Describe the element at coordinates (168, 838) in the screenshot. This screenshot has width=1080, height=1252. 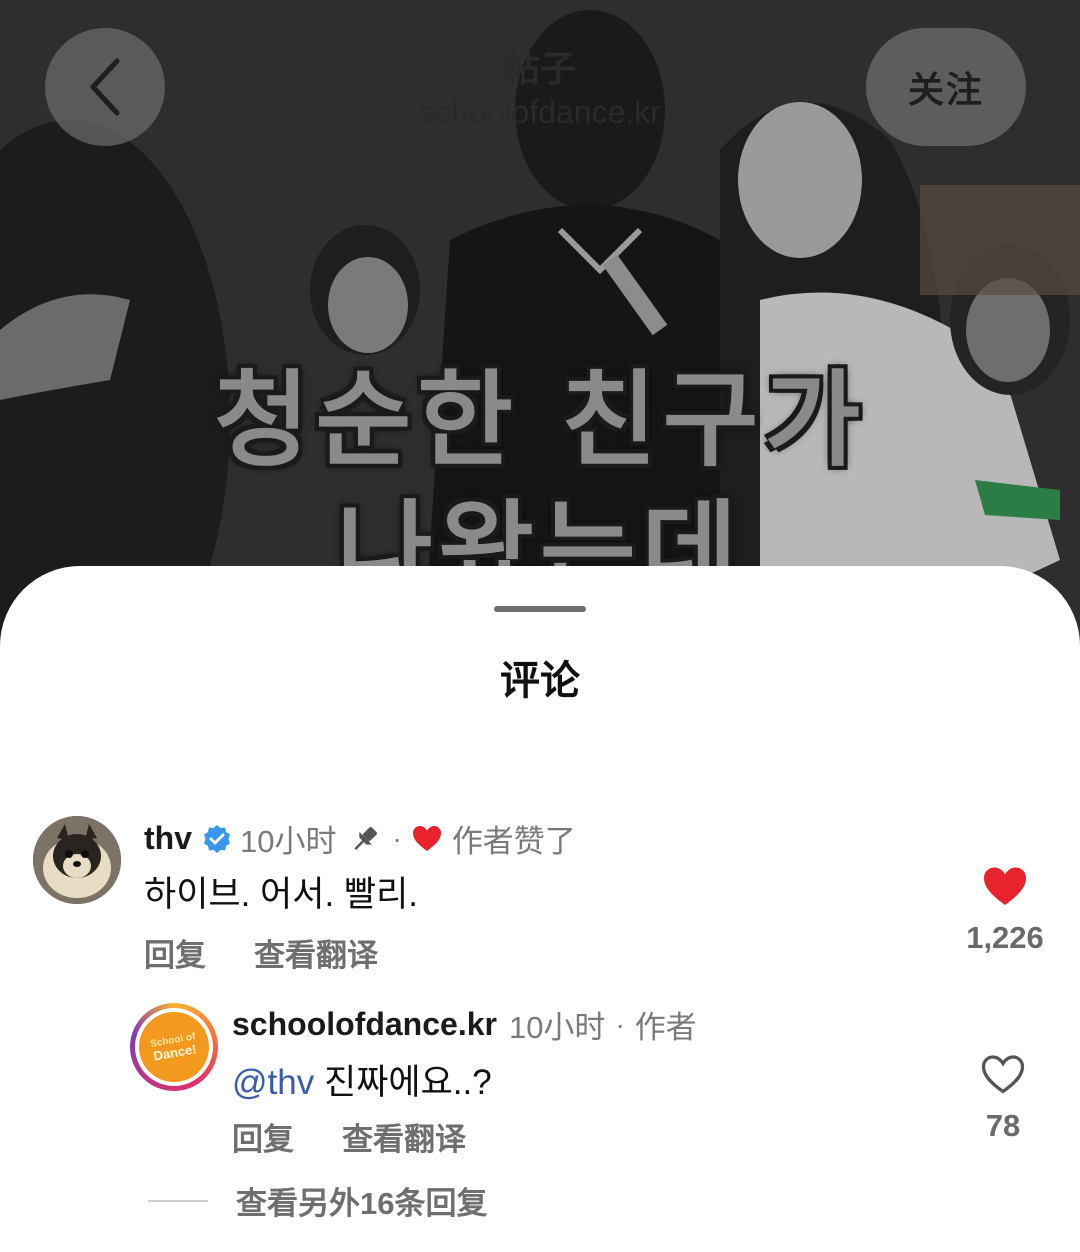
I see `comment-username: thv` at that location.